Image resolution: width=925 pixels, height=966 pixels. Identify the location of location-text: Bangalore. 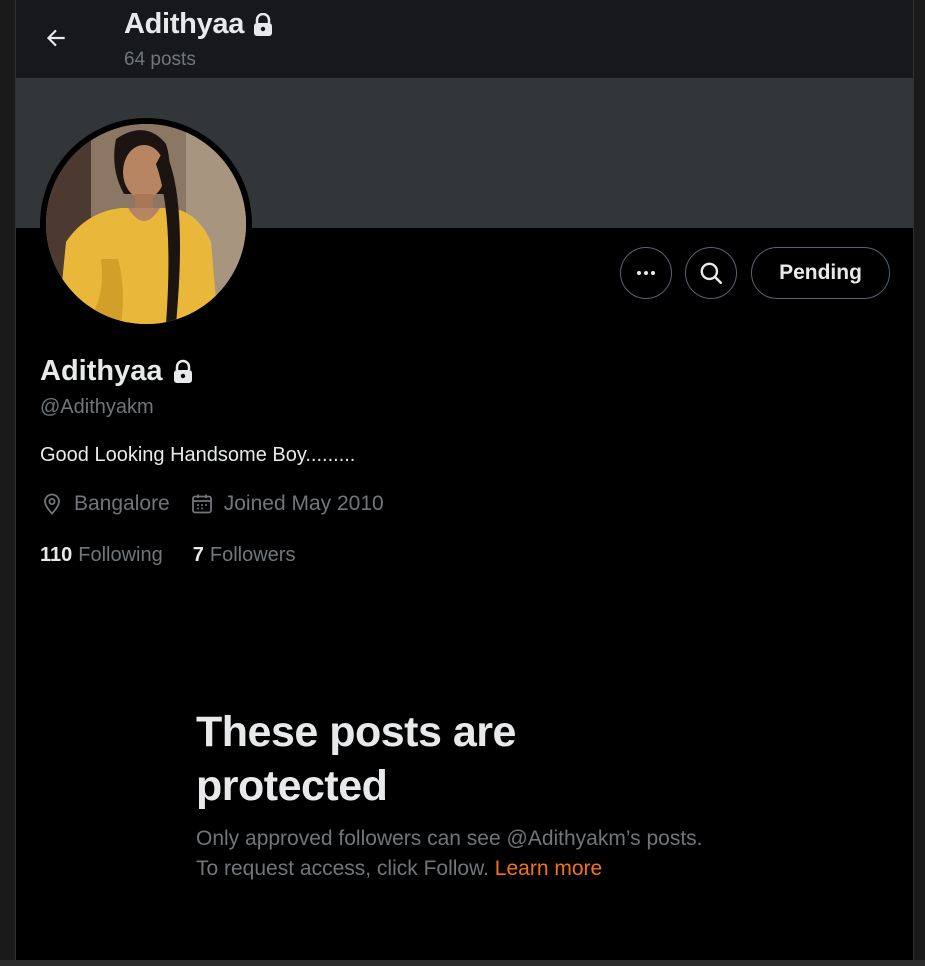
(122, 503).